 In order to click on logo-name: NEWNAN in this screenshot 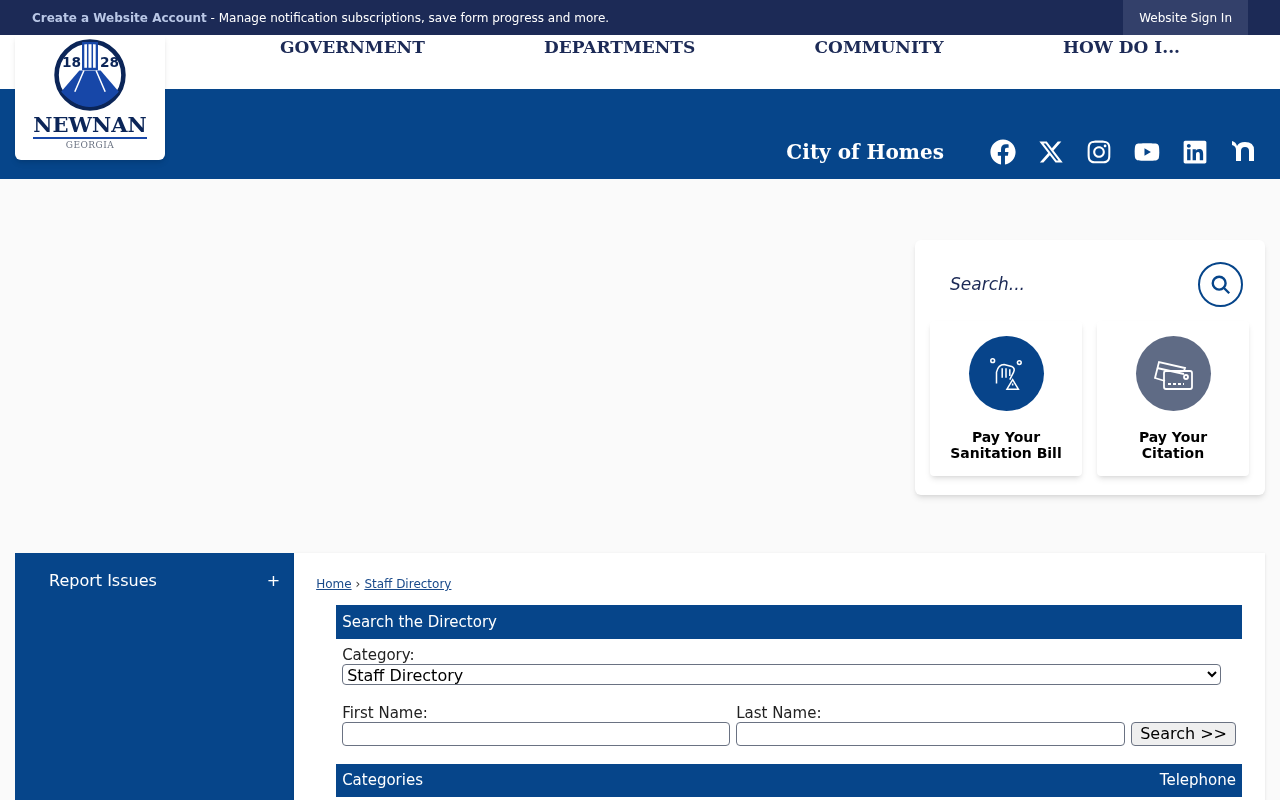, I will do `click(90, 126)`.